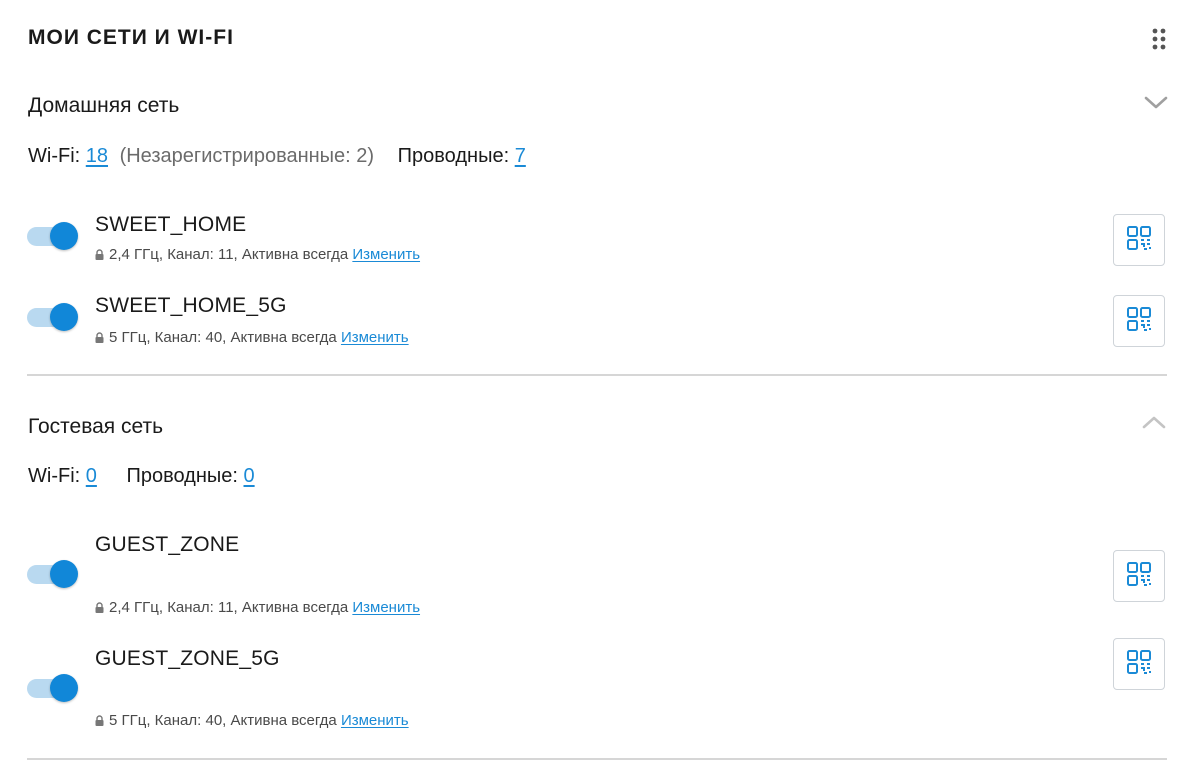  What do you see at coordinates (1156, 102) in the screenshot?
I see `chevron-down-icon` at bounding box center [1156, 102].